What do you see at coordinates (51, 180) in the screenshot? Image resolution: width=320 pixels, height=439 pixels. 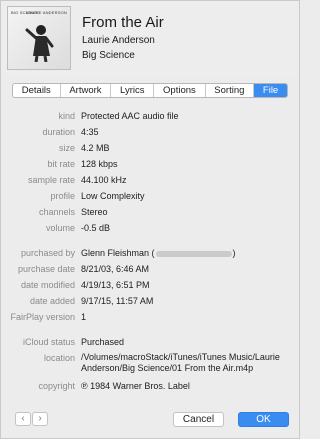 I see `sample-rate-label: sample rate` at bounding box center [51, 180].